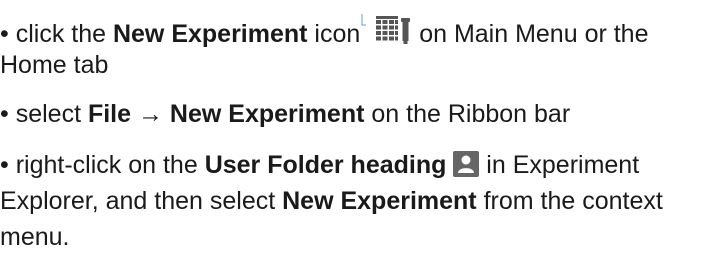 This screenshot has height=260, width=720. What do you see at coordinates (530, 34) in the screenshot?
I see `item1-post-text: on Main Menu or the` at bounding box center [530, 34].